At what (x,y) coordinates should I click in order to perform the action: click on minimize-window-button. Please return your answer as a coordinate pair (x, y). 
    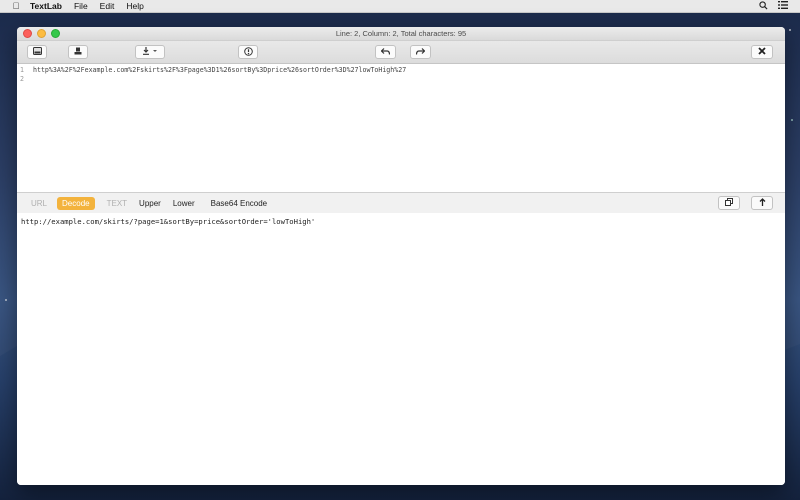
    Looking at the image, I should click on (41, 33).